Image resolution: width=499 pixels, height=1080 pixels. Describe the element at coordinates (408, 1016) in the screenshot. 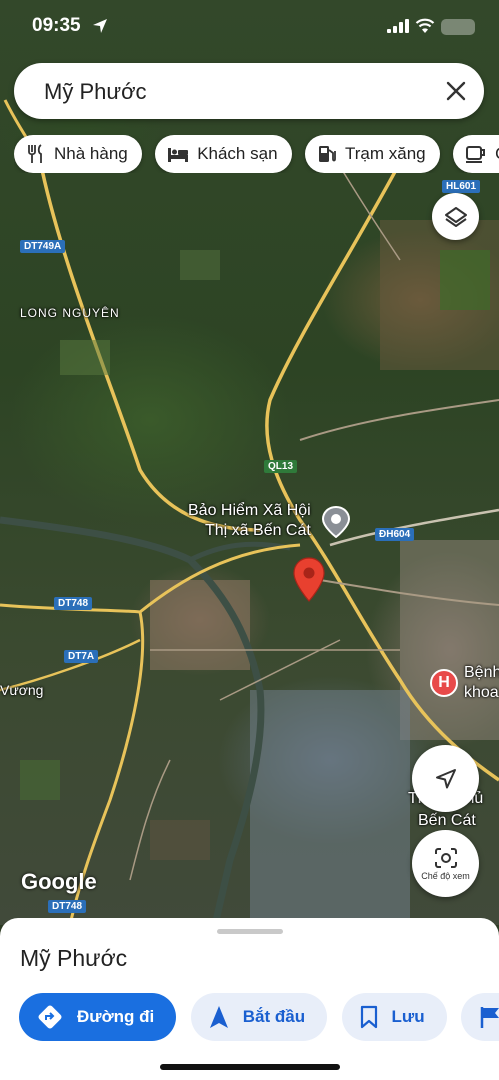

I see `save-button-label: Lưu` at that location.